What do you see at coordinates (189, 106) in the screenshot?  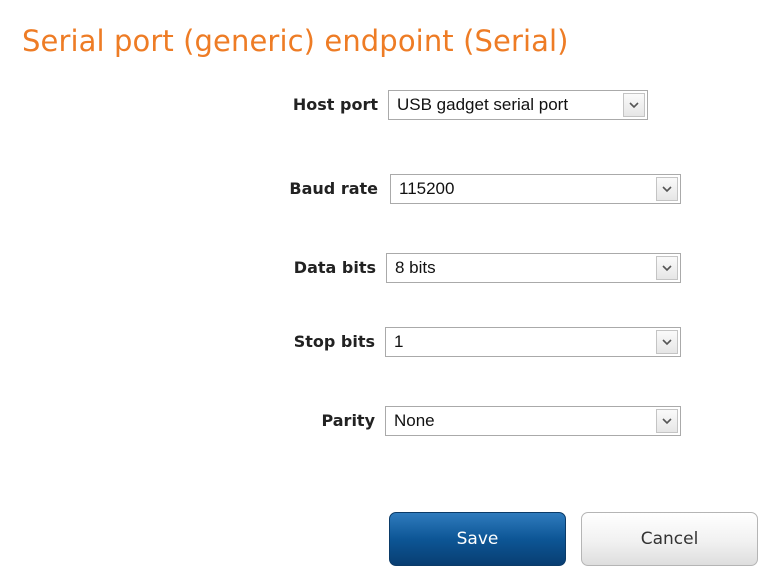 I see `host-port-row: Host port` at bounding box center [189, 106].